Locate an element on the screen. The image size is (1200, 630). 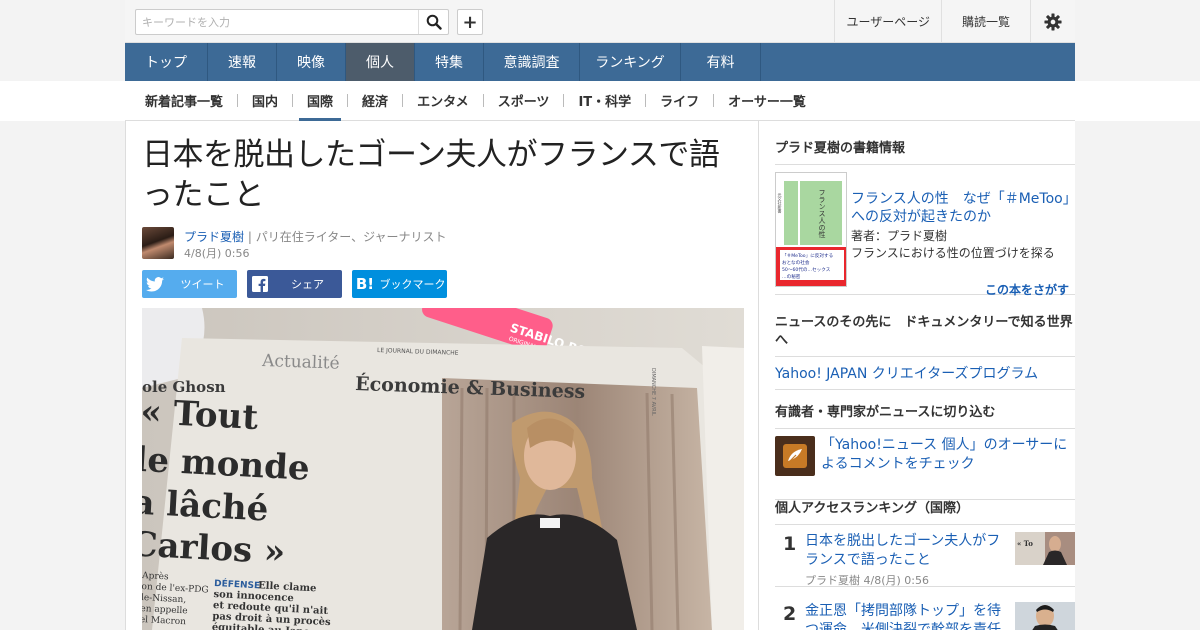
ranking-number: 1 is located at coordinates (790, 544).